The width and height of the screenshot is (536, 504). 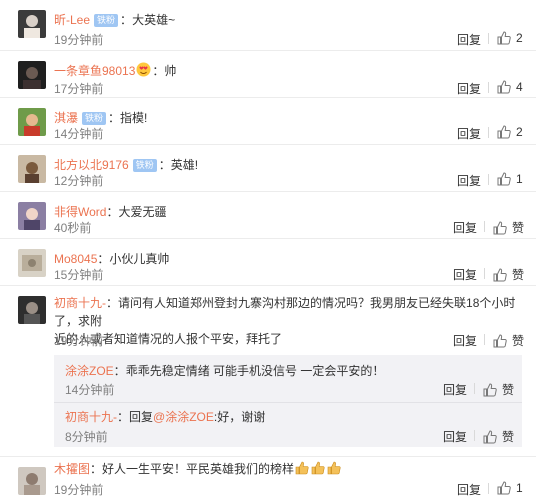 I want to click on sub-reply-content: 涂涂ZOE：乖乖先稳定情绪 可能手机没信号 一定会平安的！, so click(x=224, y=371).